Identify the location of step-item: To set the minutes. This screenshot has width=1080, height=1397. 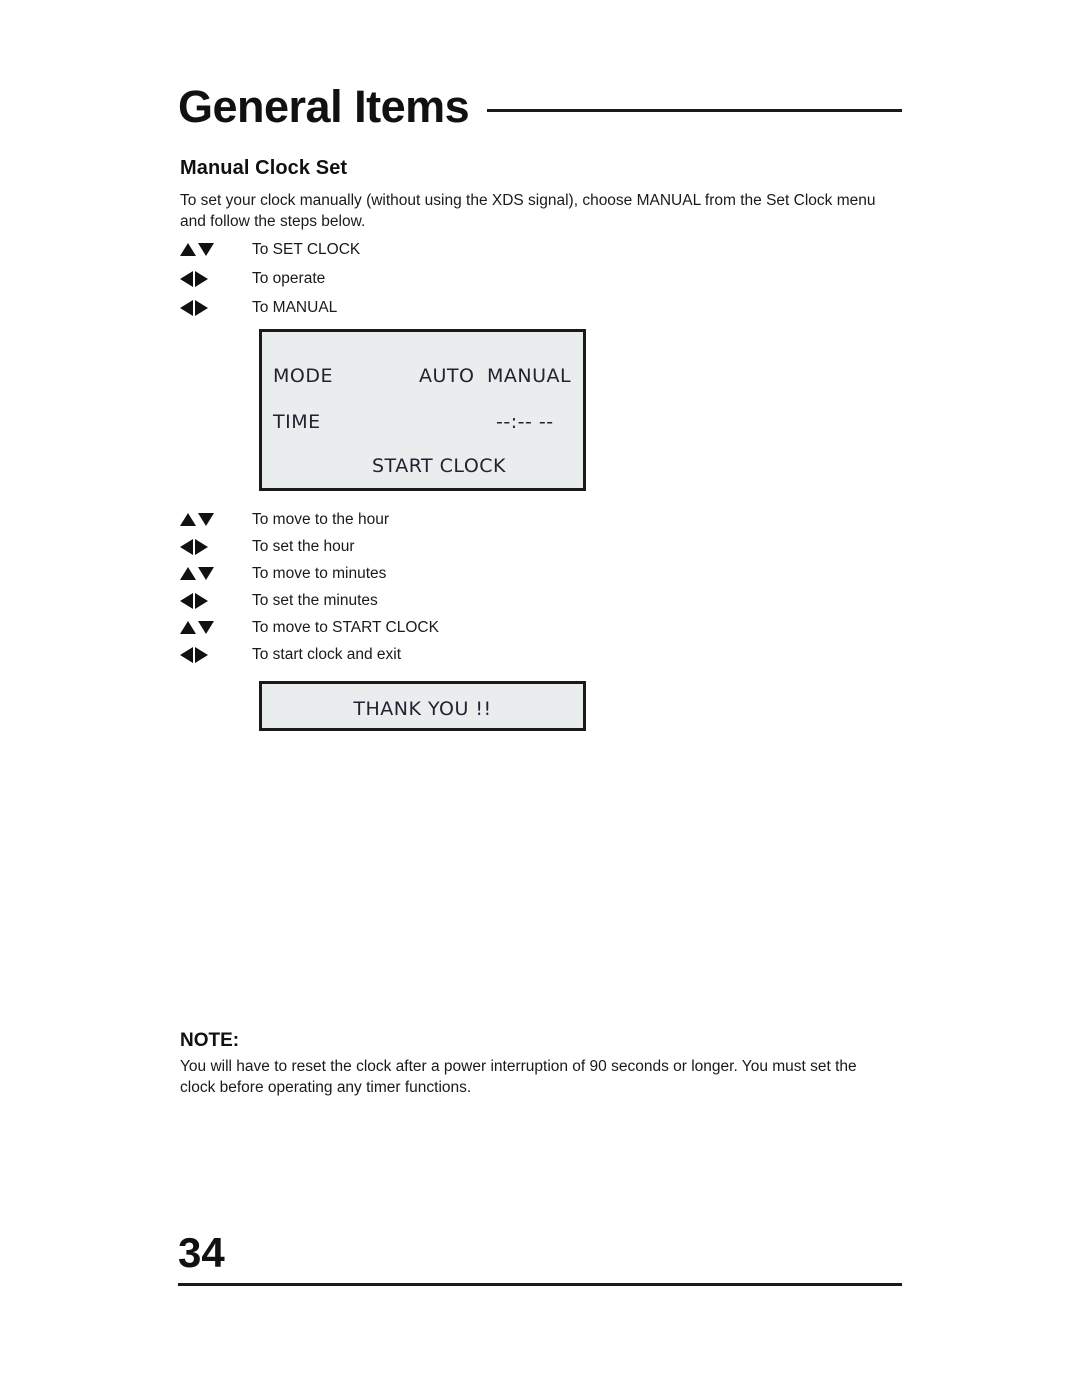
(309, 600).